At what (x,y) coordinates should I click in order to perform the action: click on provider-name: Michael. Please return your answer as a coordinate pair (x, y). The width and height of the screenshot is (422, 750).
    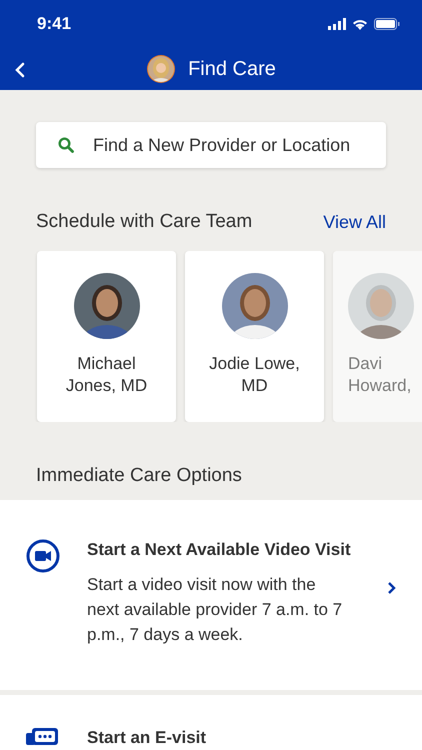
    Looking at the image, I should click on (106, 363).